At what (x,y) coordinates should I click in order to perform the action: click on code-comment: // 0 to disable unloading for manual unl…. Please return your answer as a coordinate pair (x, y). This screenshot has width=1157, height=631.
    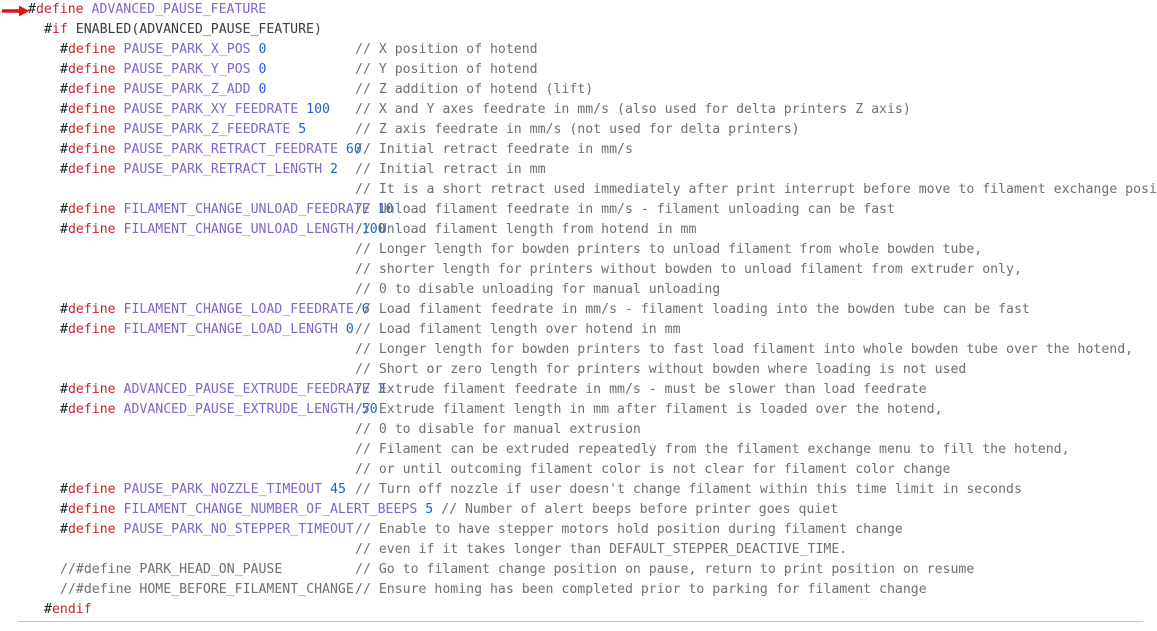
    Looking at the image, I should click on (538, 289).